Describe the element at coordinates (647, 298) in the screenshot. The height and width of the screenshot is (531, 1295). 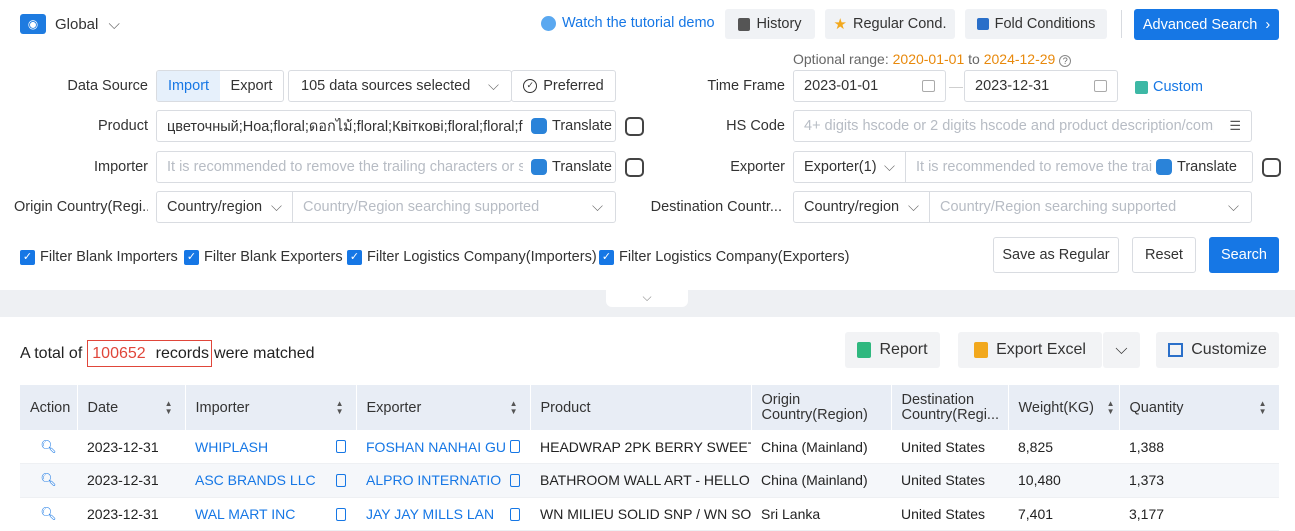
I see `collapse-toggle: ⌵` at that location.